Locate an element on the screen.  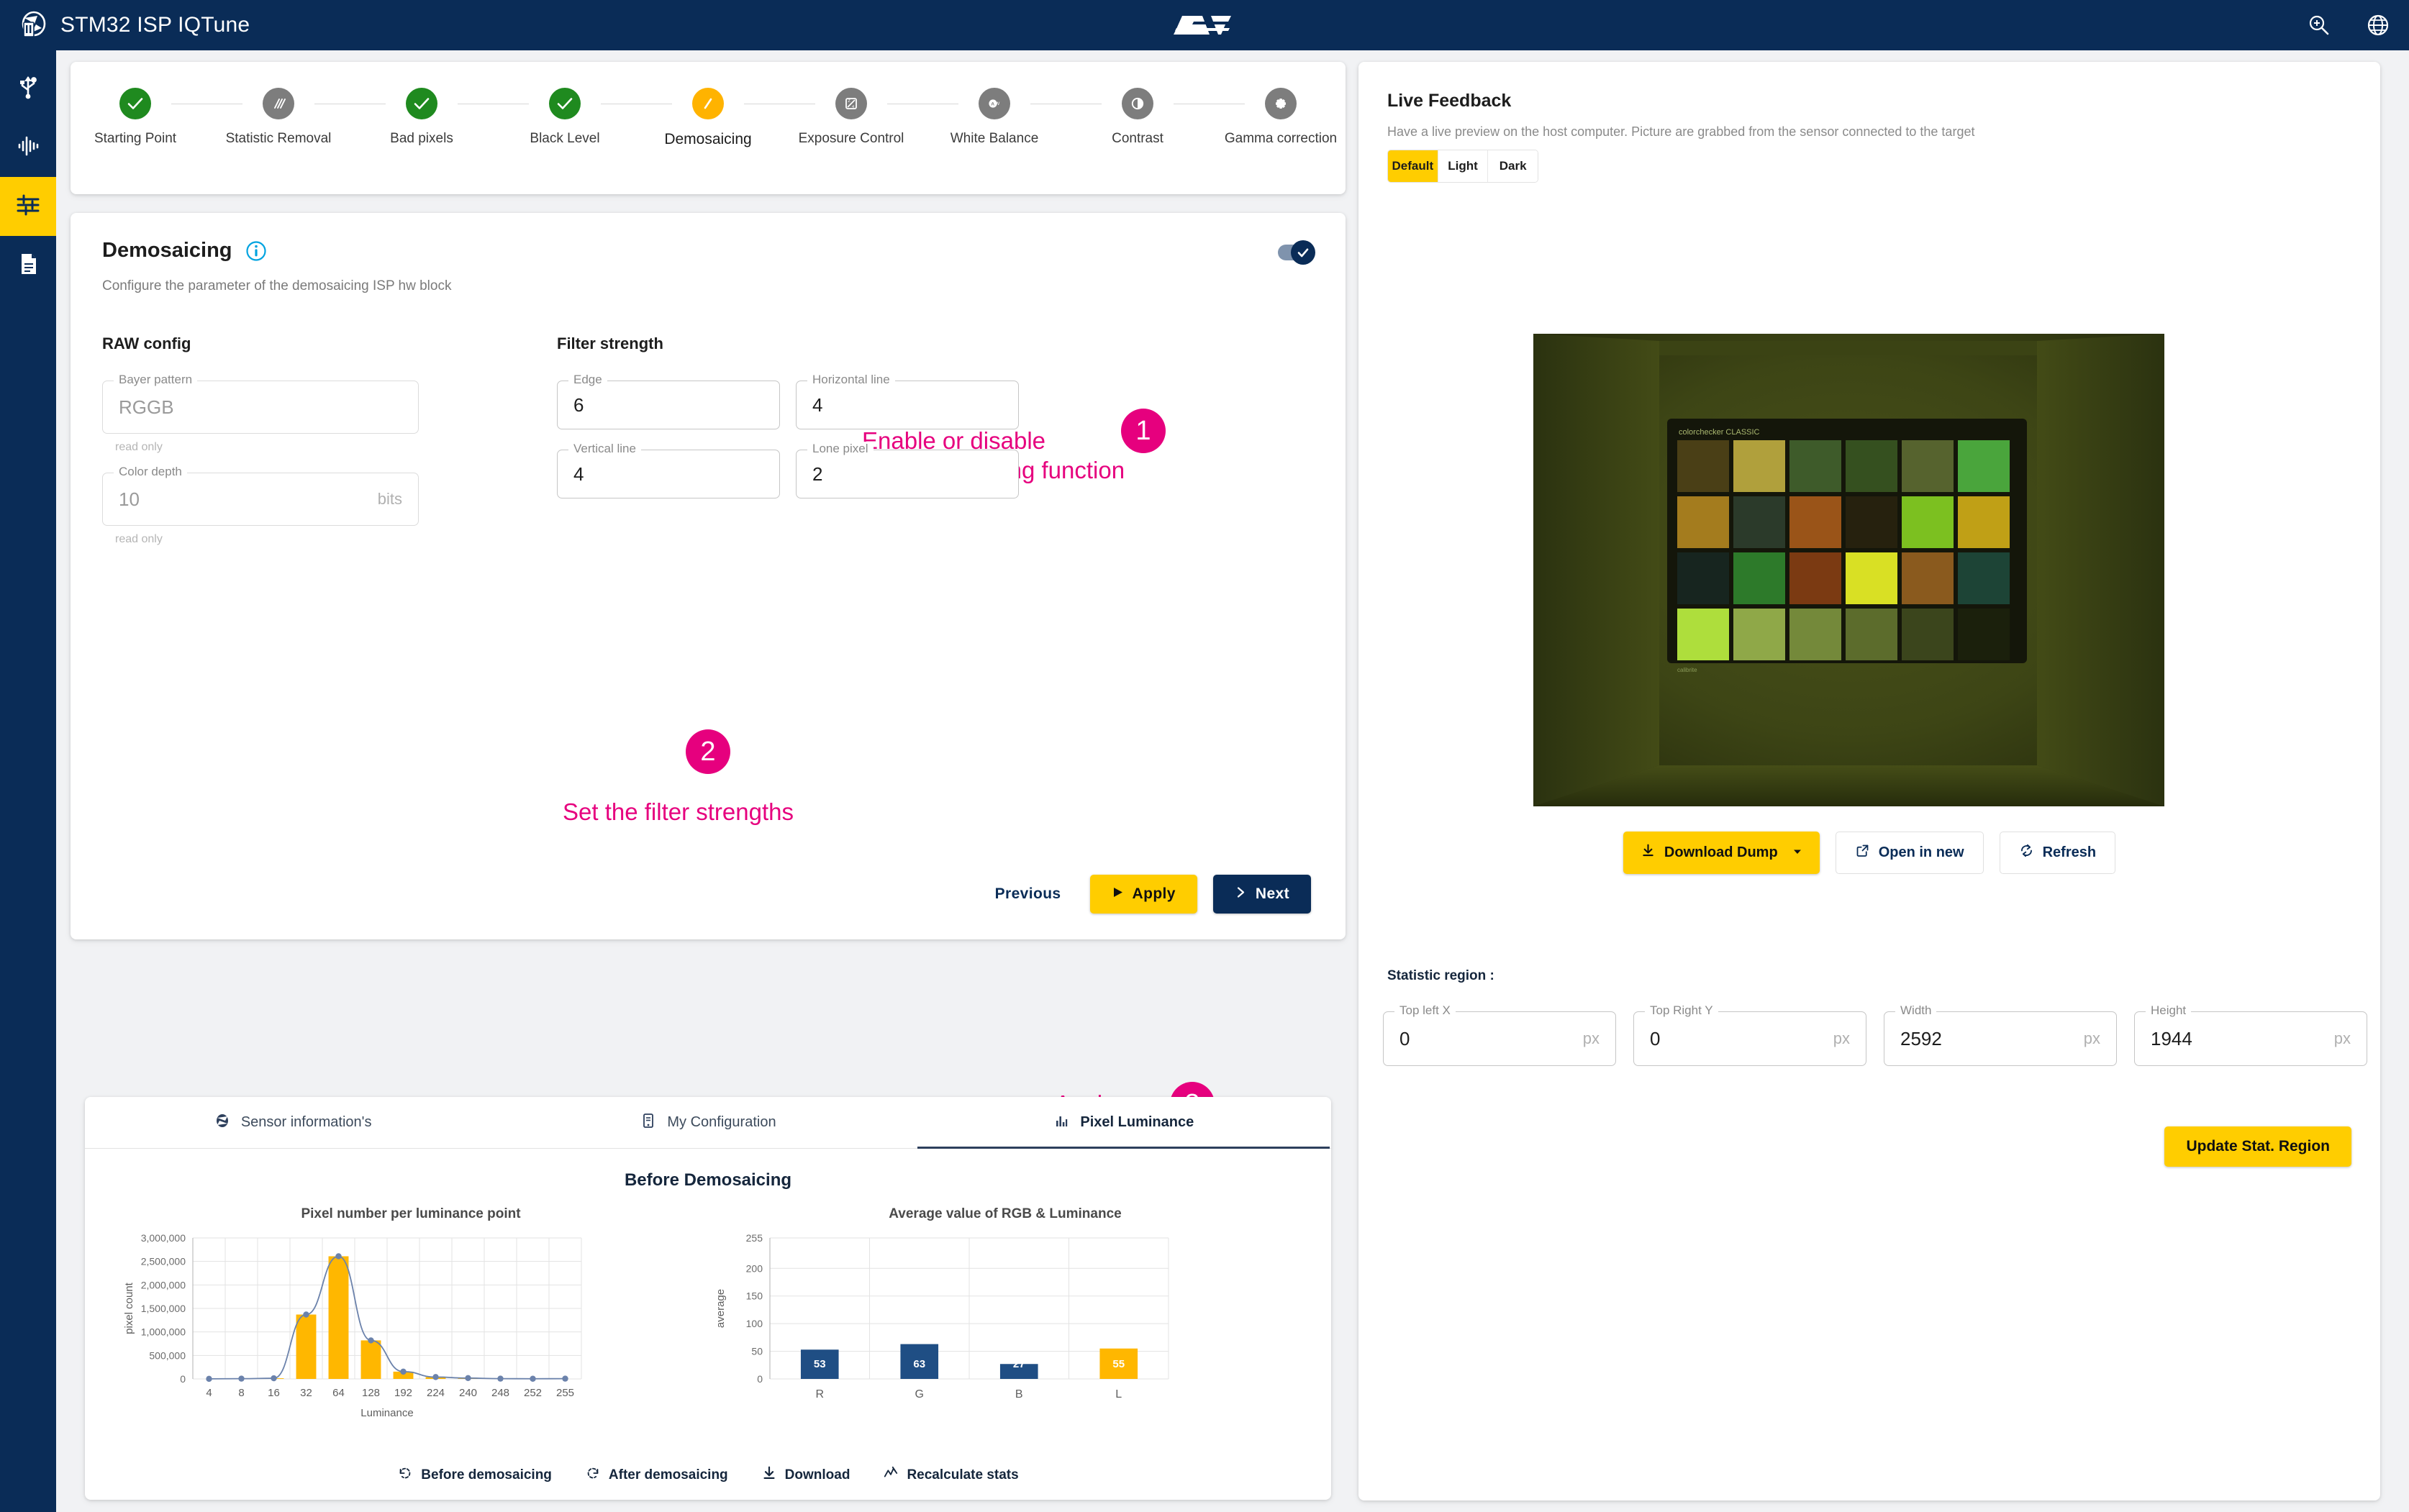
sidebar-item-usb is located at coordinates (28, 89).